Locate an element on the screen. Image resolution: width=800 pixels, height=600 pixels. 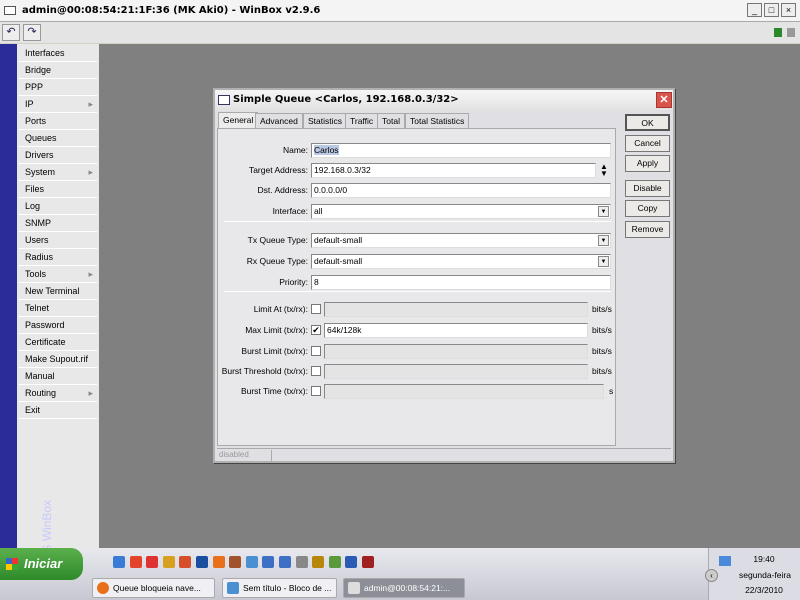
rx-input: default-small ▼ is located at coordinates (461, 261).